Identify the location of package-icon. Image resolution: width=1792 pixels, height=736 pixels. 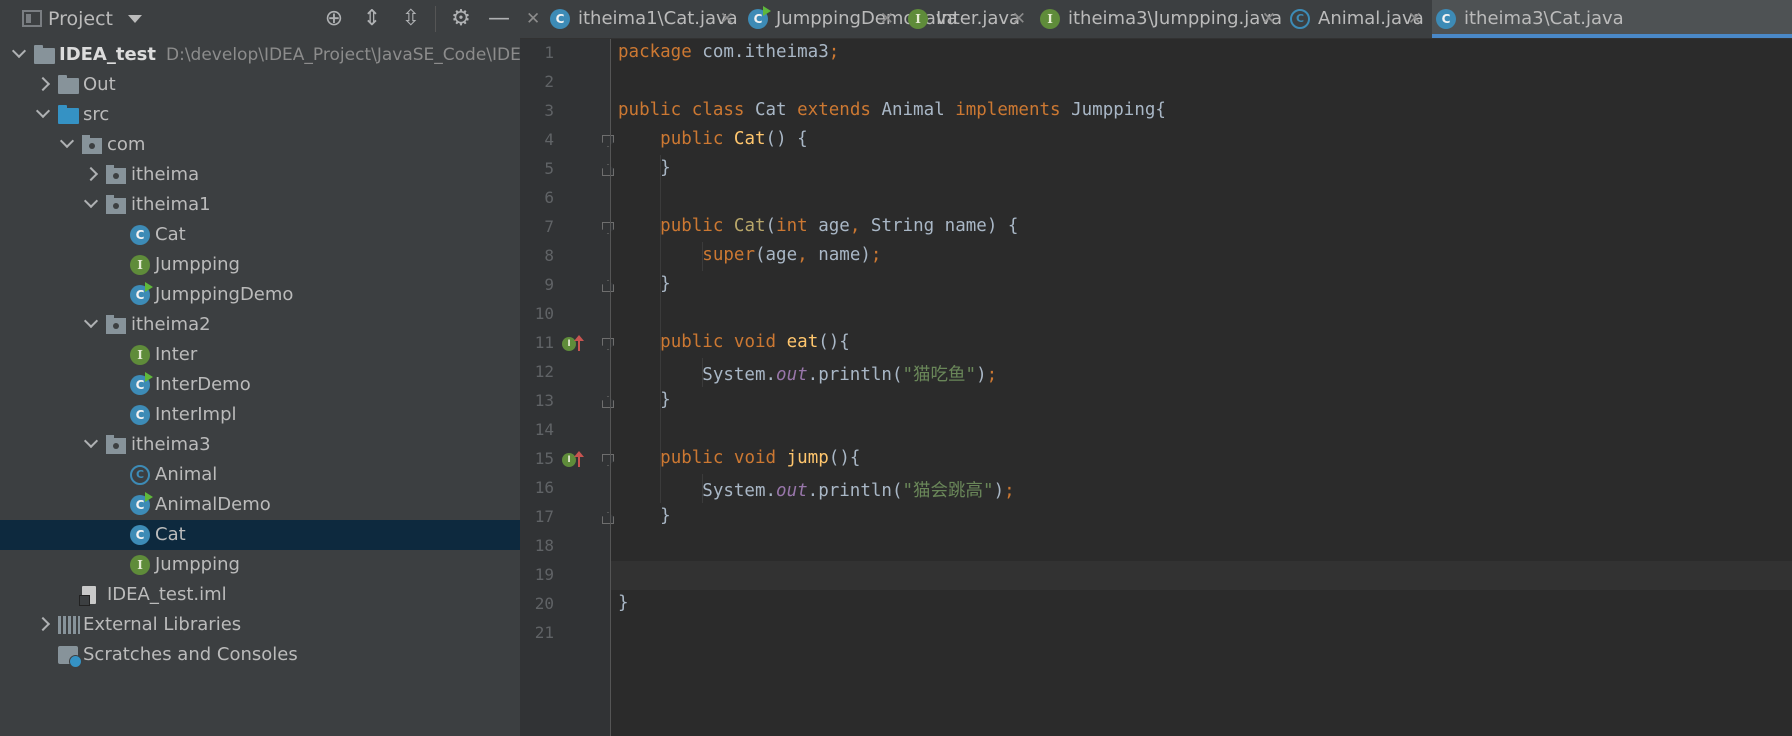
(116, 174).